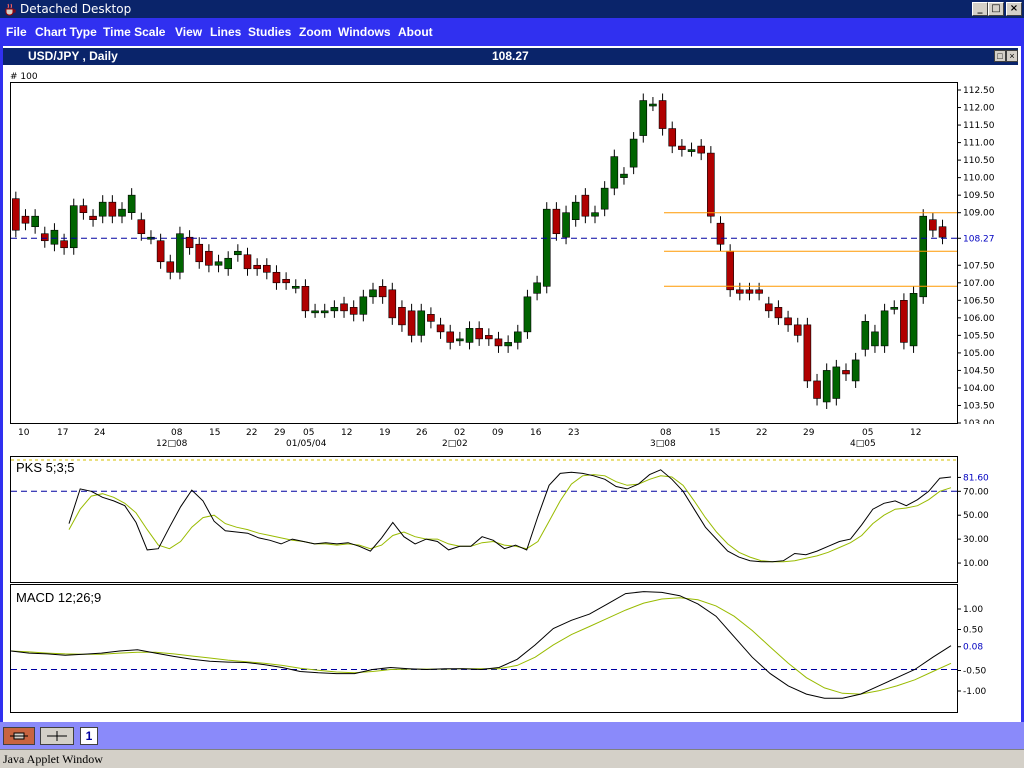 The image size is (1024, 768). What do you see at coordinates (979, 354) in the screenshot?
I see `price-tick-label: 105.00` at bounding box center [979, 354].